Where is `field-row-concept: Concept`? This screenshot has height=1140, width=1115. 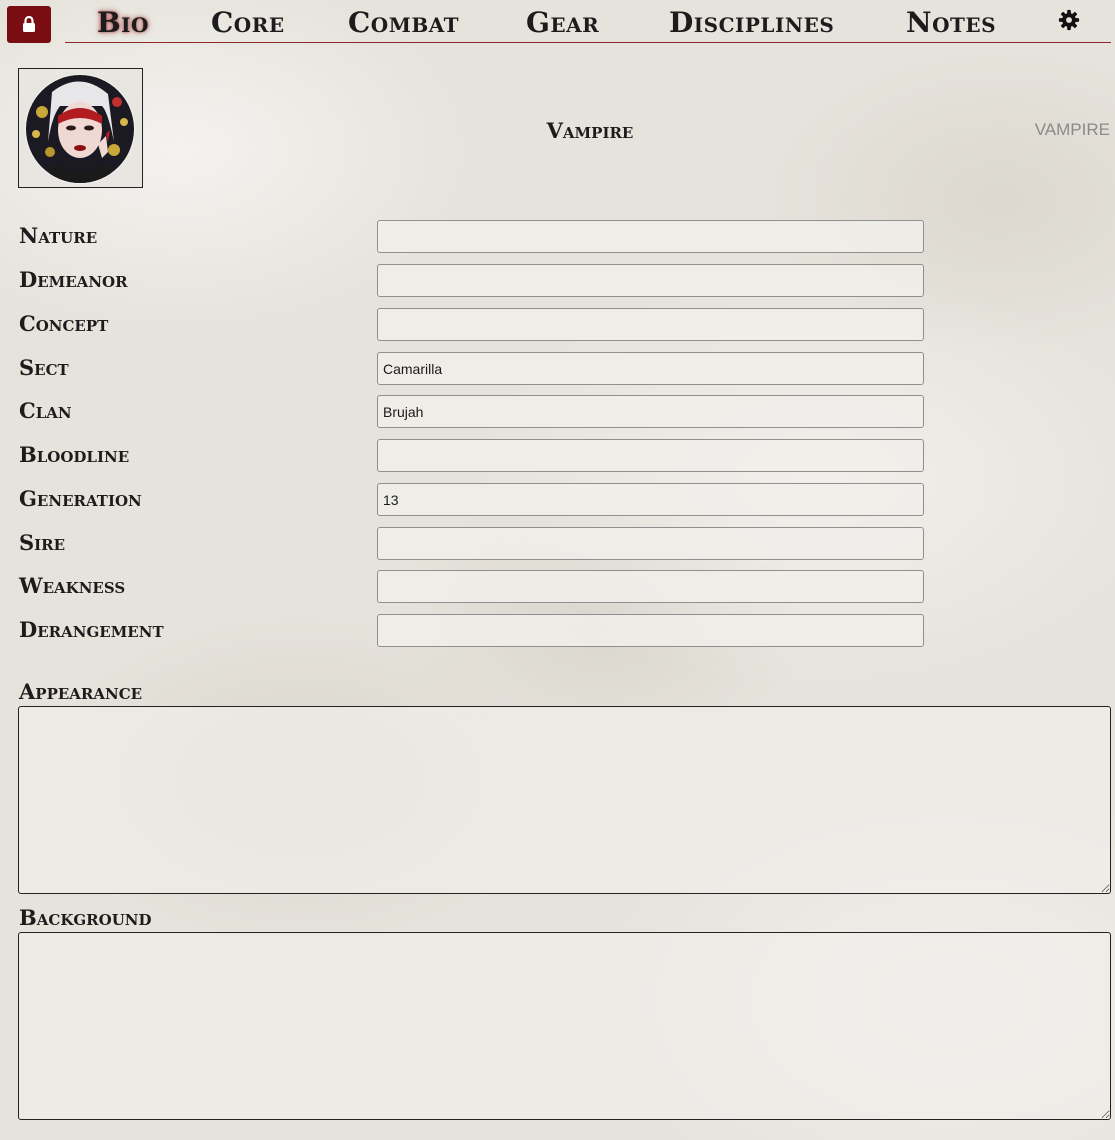 field-row-concept: Concept is located at coordinates (471, 324).